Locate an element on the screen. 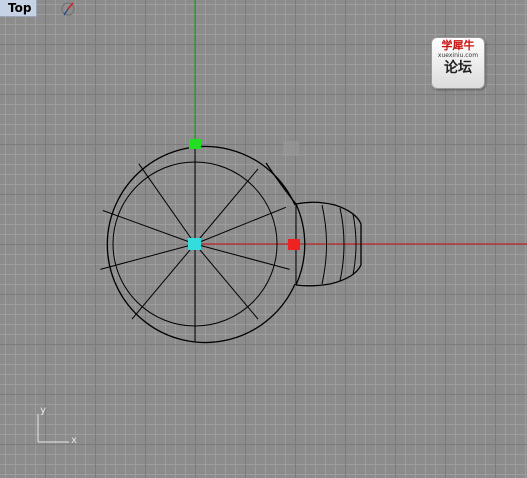 The image size is (527, 478). forum-watermark-logo: 学犀牛 xuexiniu.com 论坛 is located at coordinates (458, 63).